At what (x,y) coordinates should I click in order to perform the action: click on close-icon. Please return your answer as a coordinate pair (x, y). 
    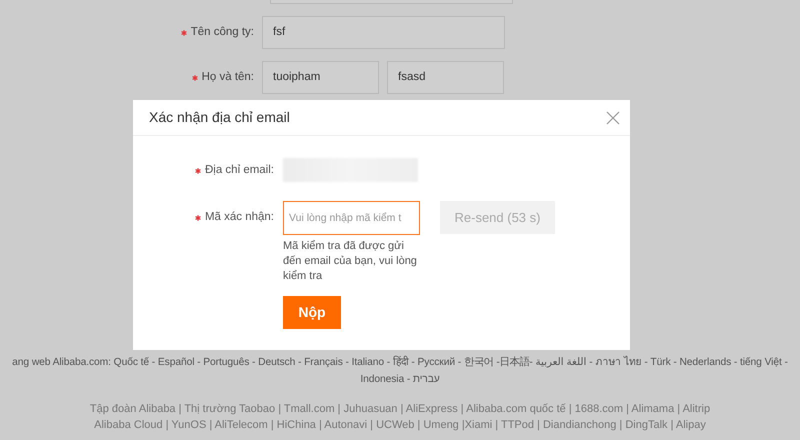
    Looking at the image, I should click on (613, 117).